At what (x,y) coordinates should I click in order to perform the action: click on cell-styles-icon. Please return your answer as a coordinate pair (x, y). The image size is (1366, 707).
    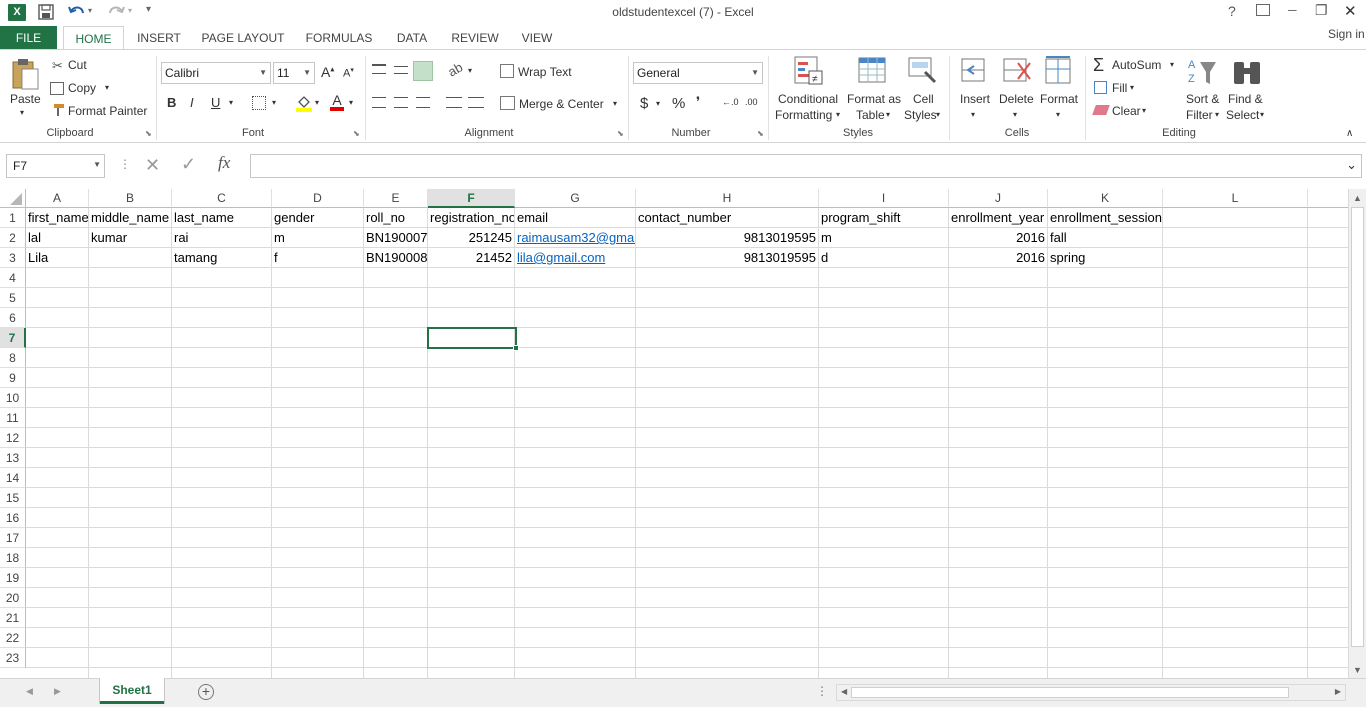
    Looking at the image, I should click on (922, 71).